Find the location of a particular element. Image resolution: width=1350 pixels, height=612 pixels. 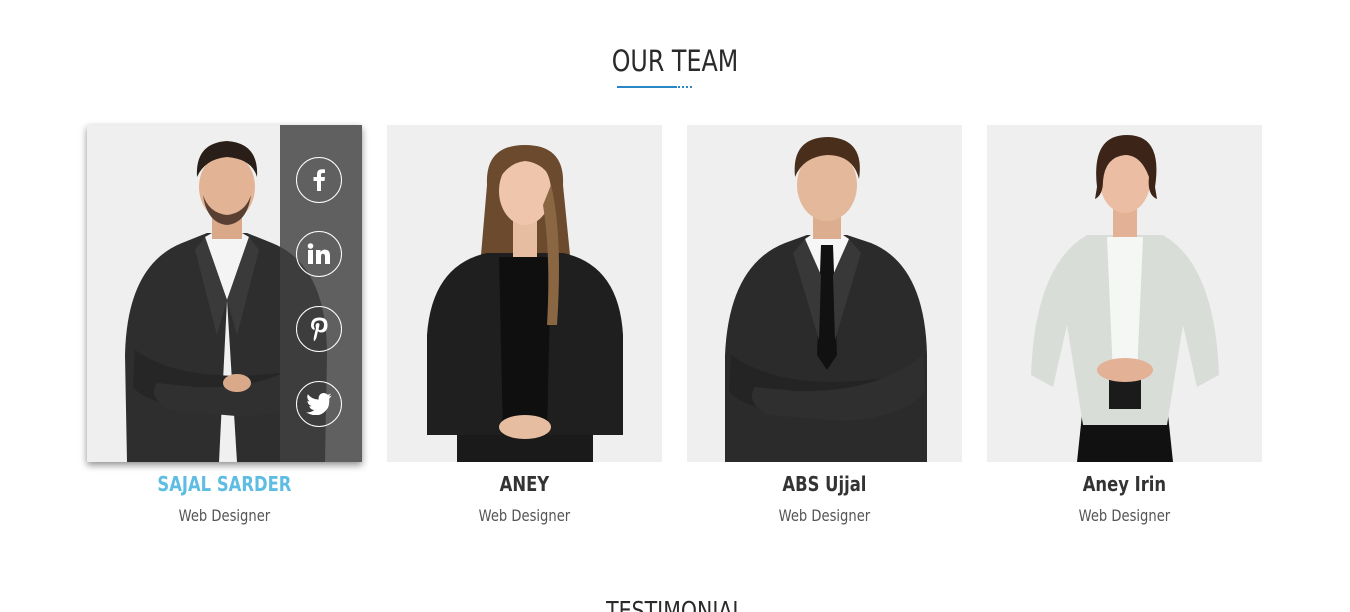

man-in-suit-and-tie-photo is located at coordinates (826, 299).